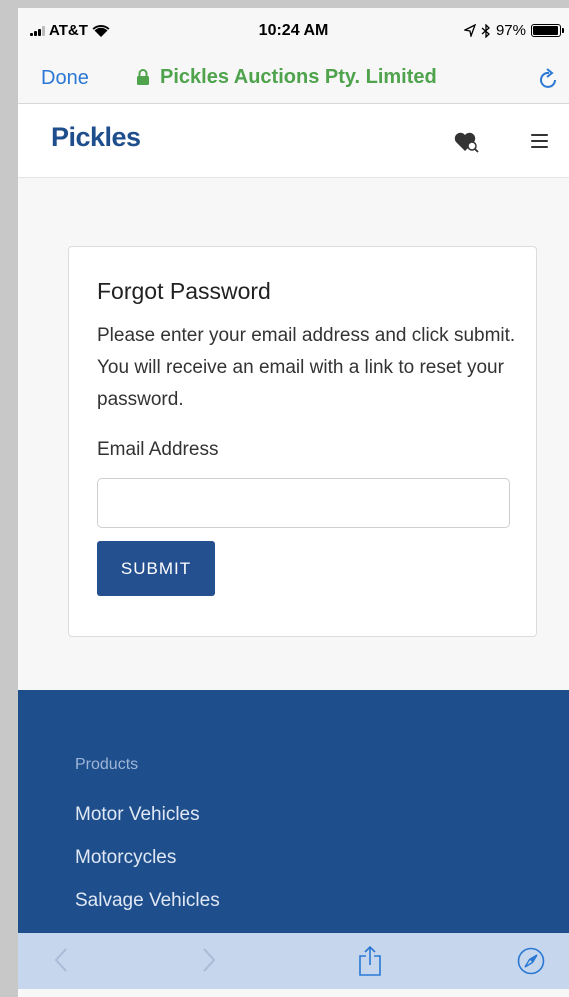 The width and height of the screenshot is (569, 997). I want to click on back-icon, so click(61, 960).